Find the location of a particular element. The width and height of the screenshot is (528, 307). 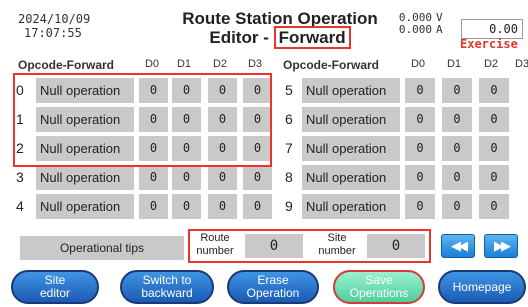

voltage-readout: 0.000 0.000 is located at coordinates (415, 24).